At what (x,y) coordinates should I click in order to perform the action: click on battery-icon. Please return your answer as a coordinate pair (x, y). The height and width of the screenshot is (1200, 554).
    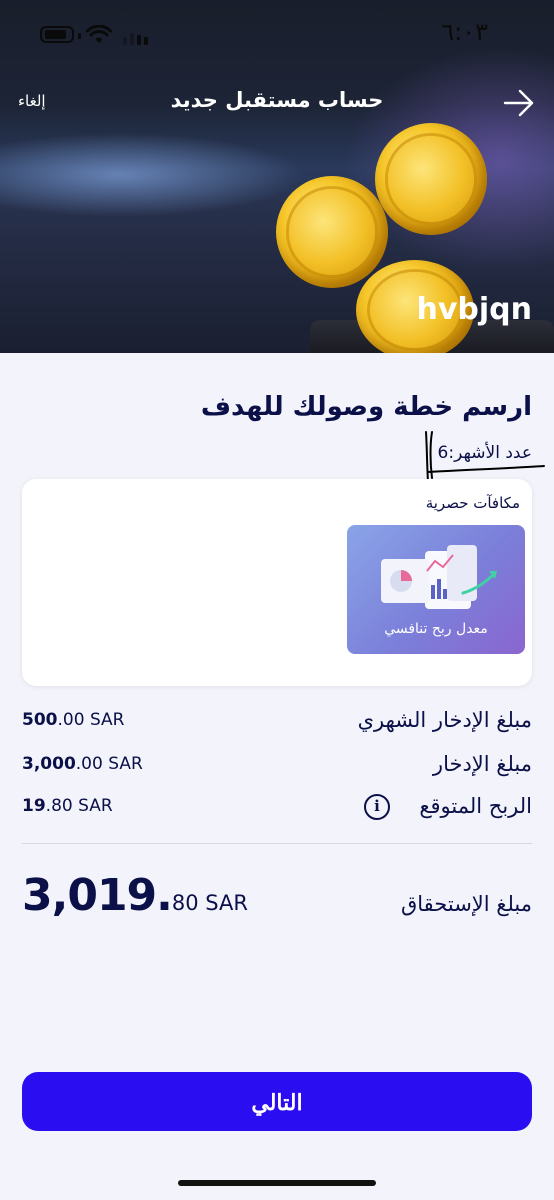
    Looking at the image, I should click on (60, 34).